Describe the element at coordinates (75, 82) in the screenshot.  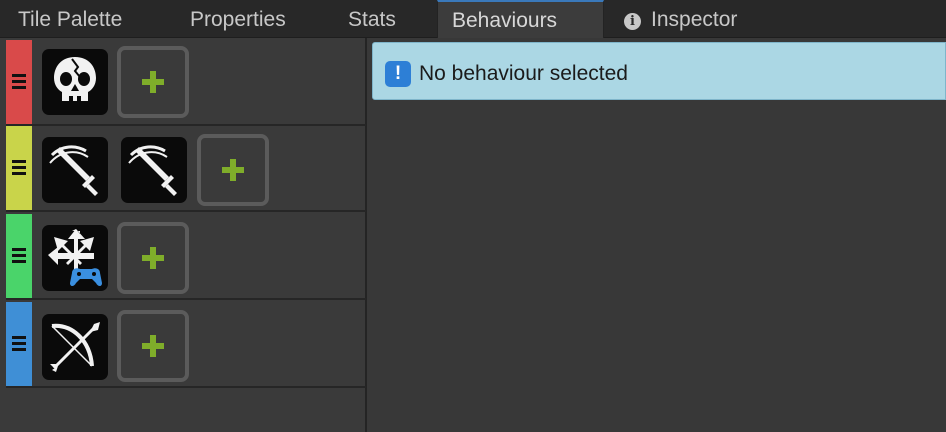
I see `skull-icon` at that location.